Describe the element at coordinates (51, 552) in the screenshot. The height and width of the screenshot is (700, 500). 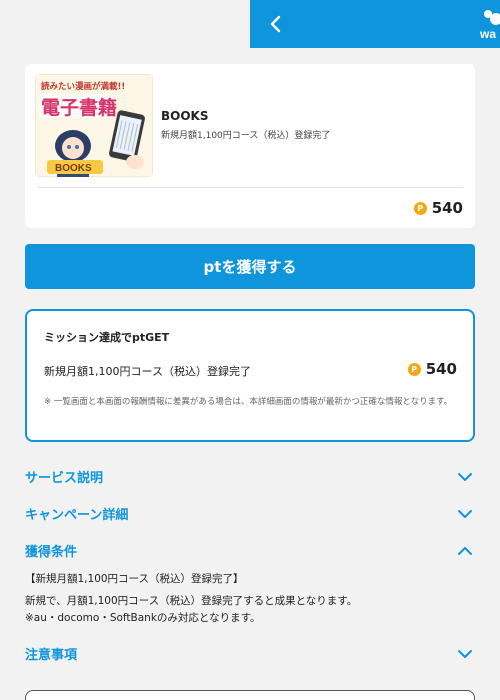
I see `accordion-conditions-label: 獲得条件` at that location.